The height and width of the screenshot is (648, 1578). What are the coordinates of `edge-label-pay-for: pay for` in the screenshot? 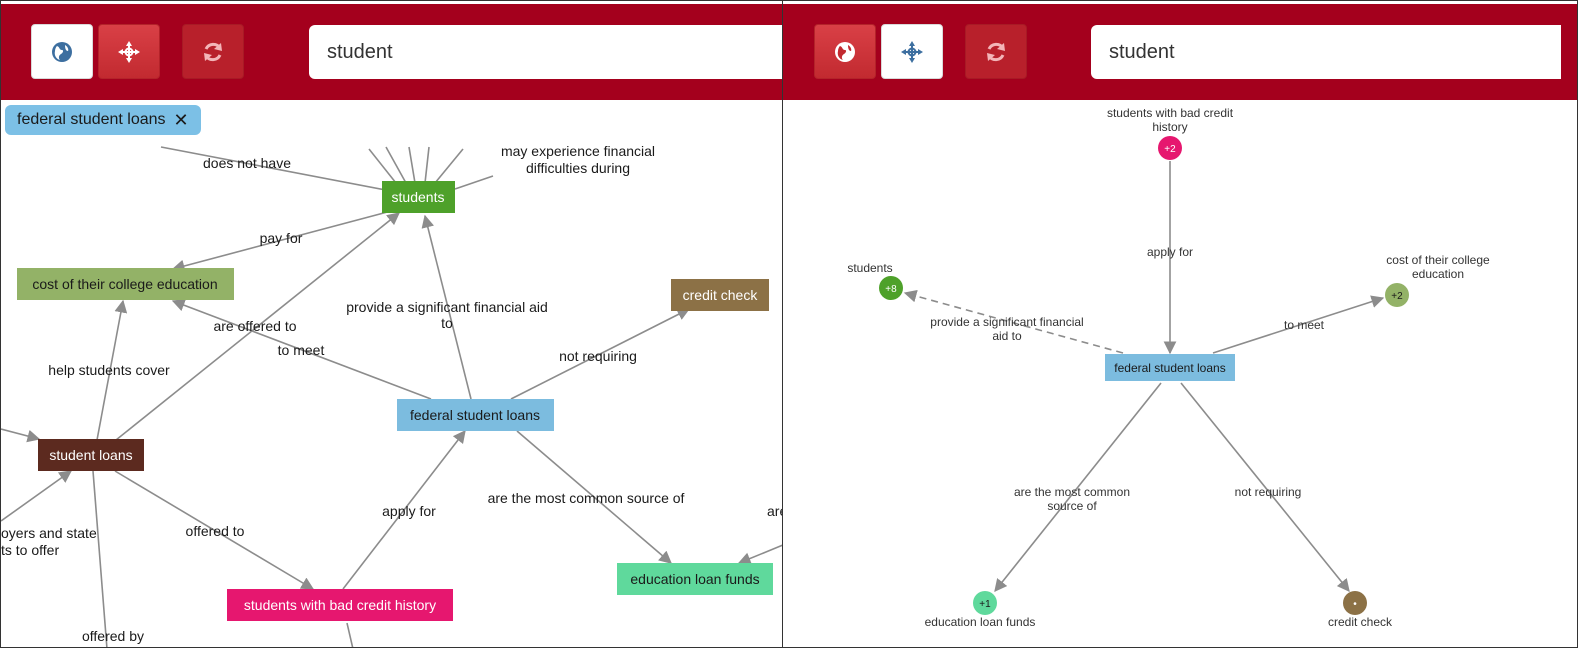 It's located at (281, 238).